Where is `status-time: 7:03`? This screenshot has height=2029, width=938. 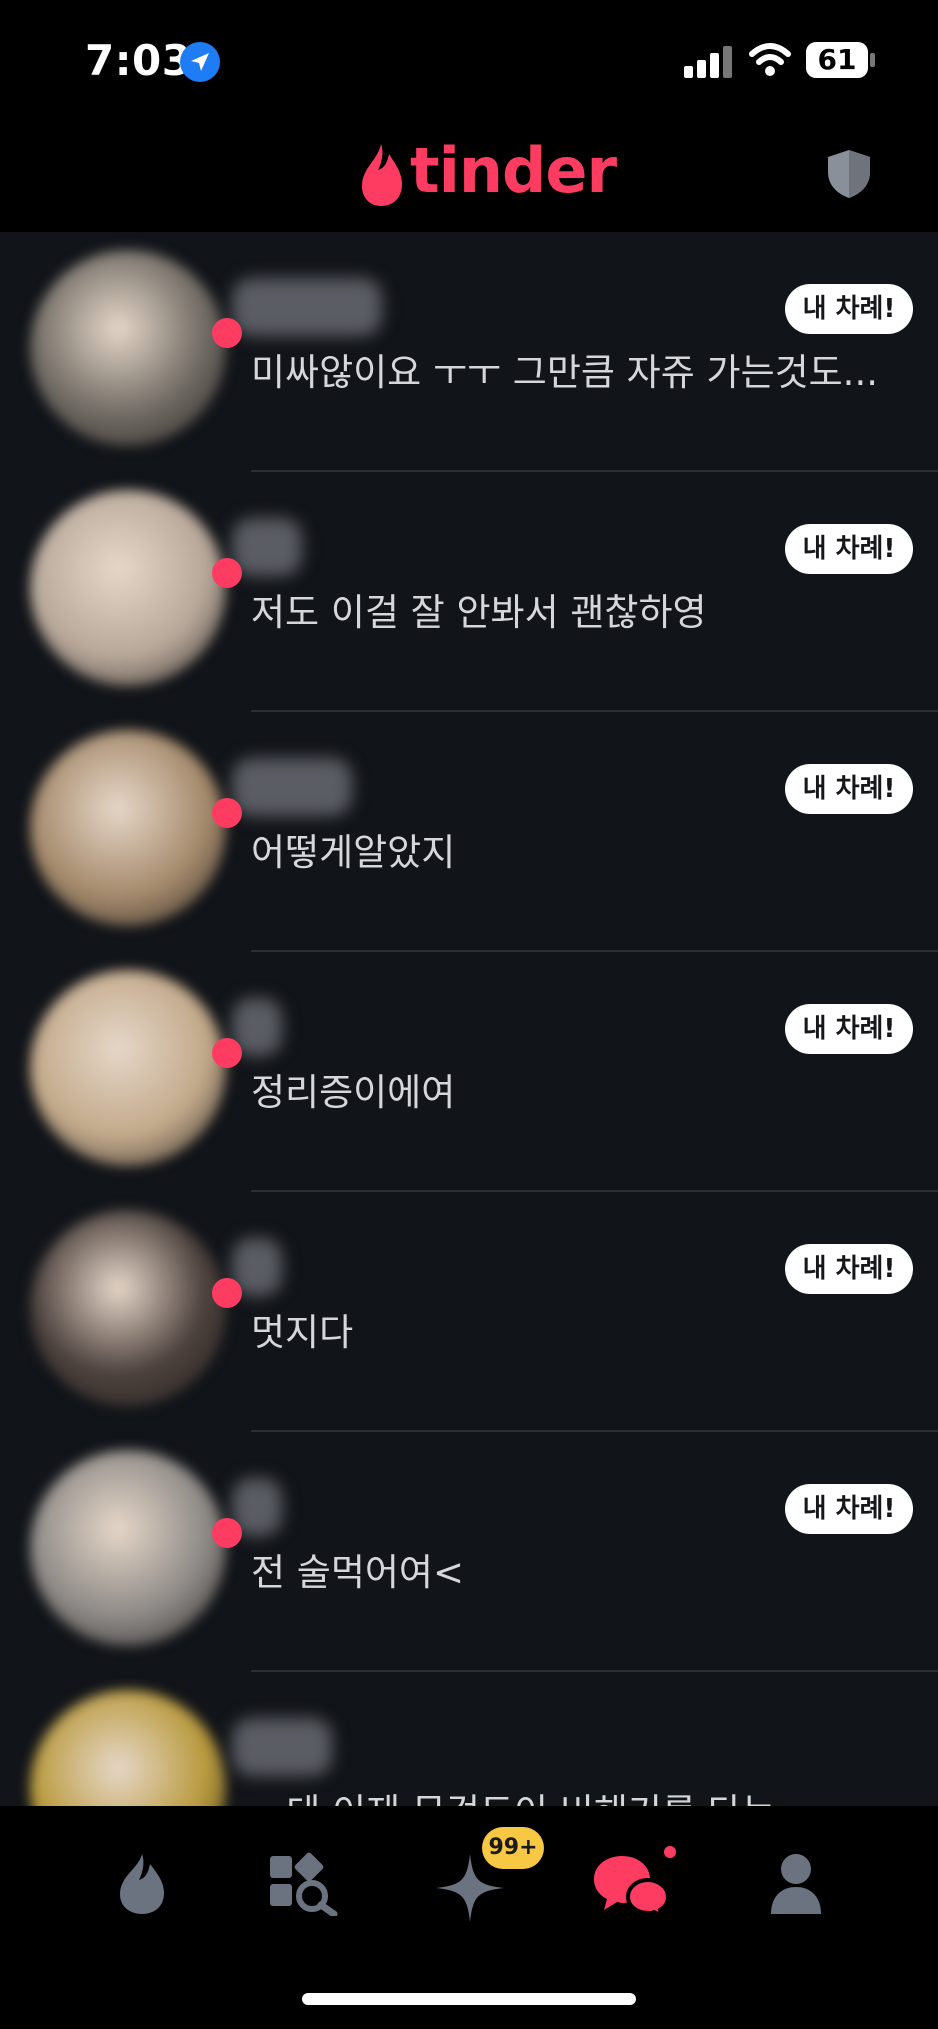
status-time: 7:03 is located at coordinates (138, 60).